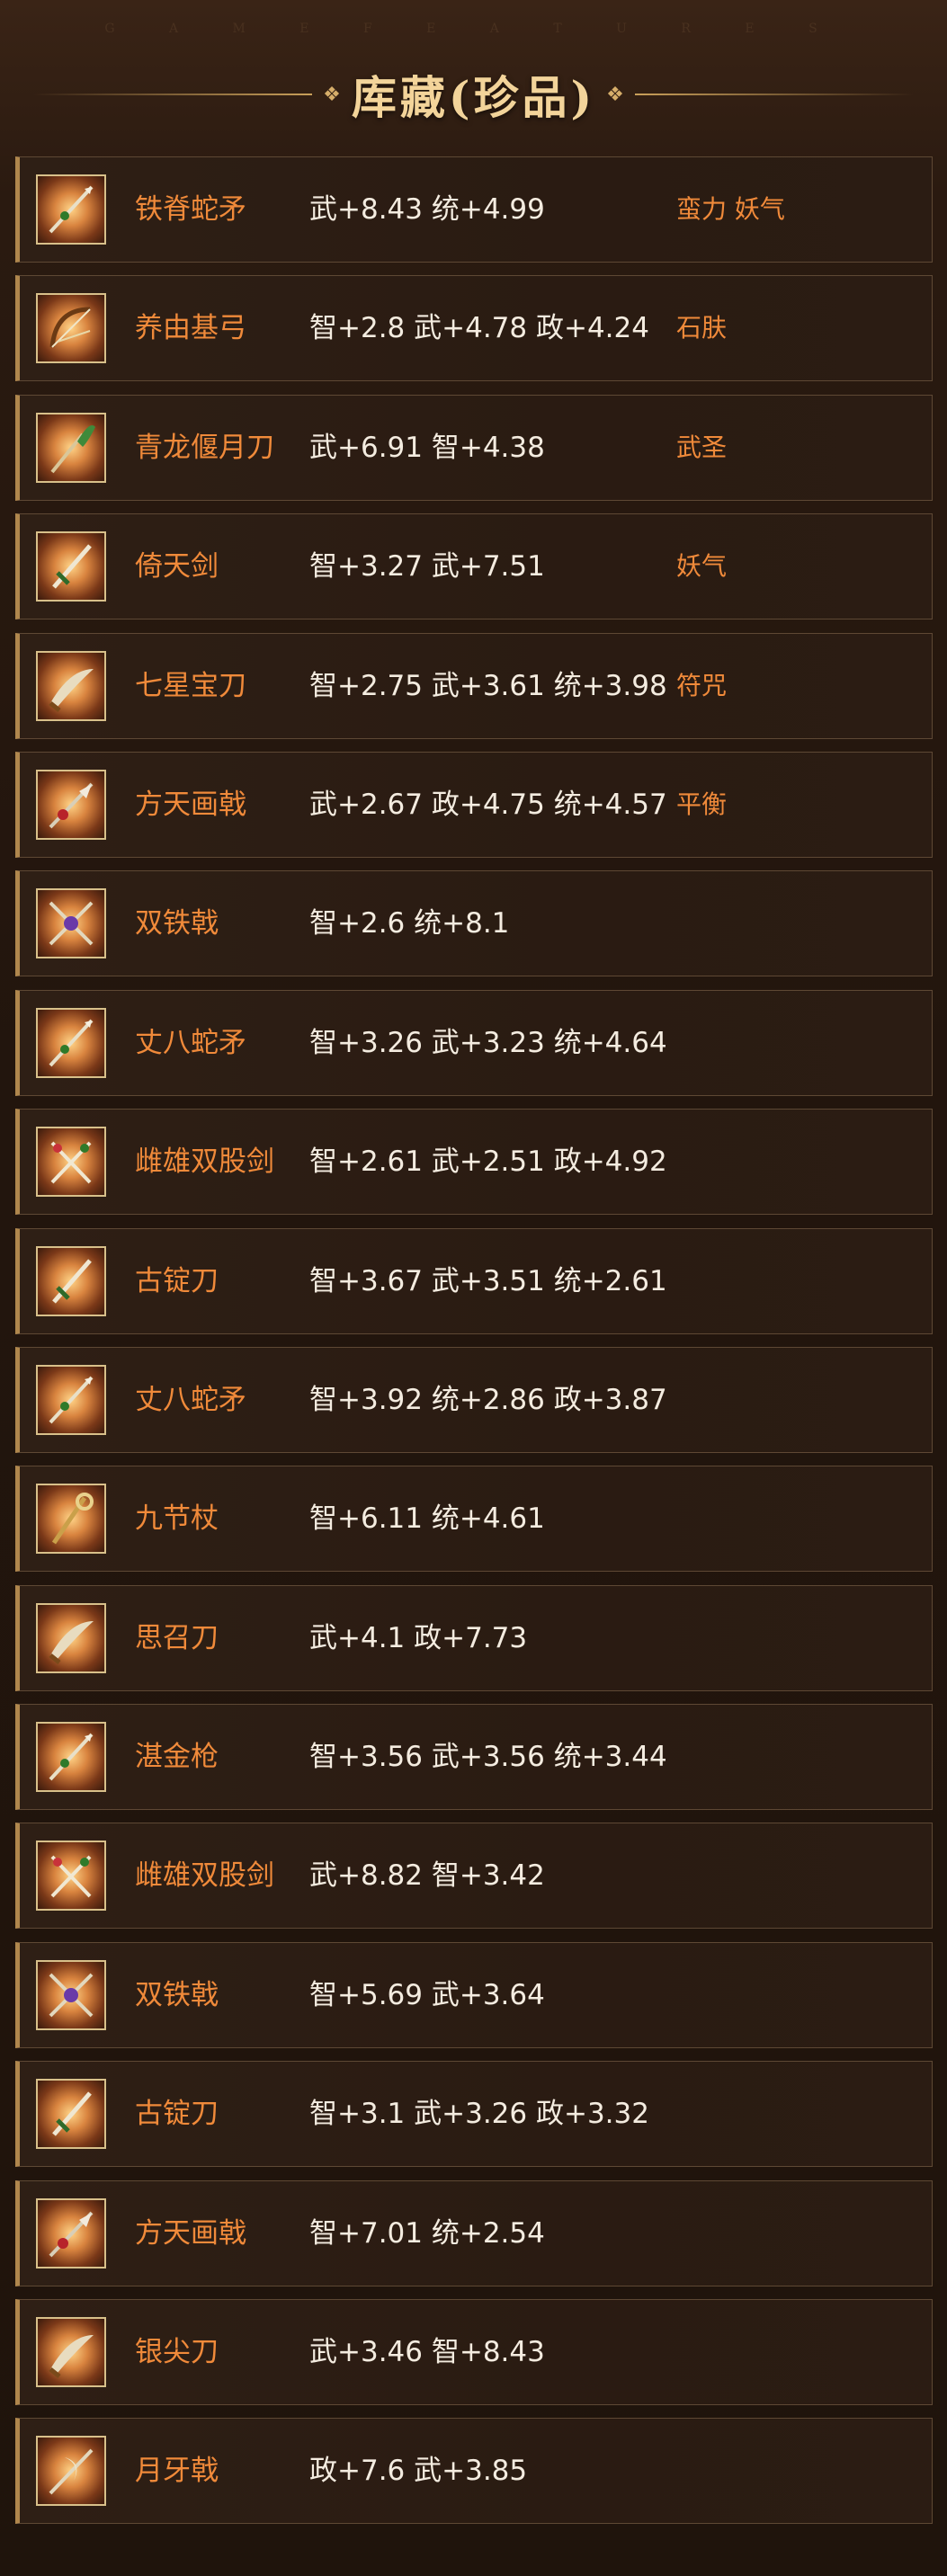  What do you see at coordinates (177, 2352) in the screenshot?
I see `item-name: 银尖刀` at bounding box center [177, 2352].